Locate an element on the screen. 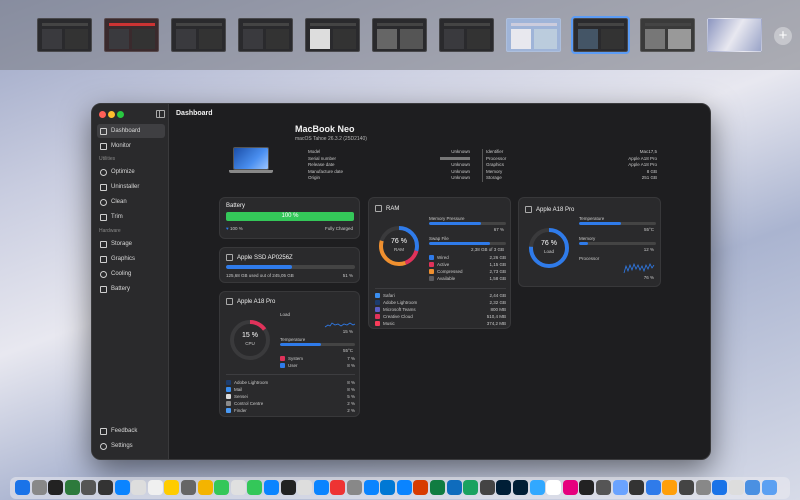 This screenshot has width=800, height=500. process-value: 2 % is located at coordinates (351, 410).